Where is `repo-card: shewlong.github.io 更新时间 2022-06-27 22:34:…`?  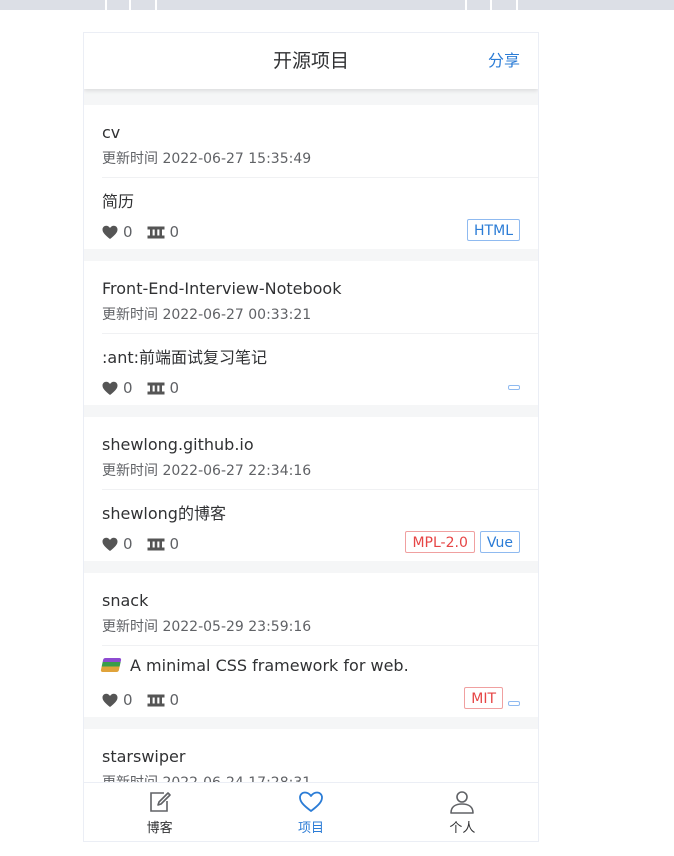
repo-card: shewlong.github.io 更新时间 2022-06-27 22:34:… is located at coordinates (311, 489).